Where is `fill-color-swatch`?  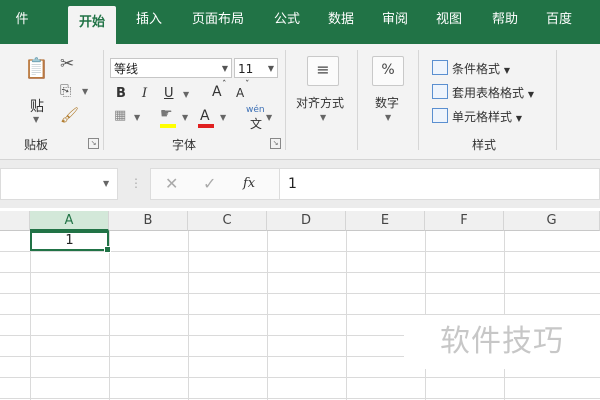 fill-color-swatch is located at coordinates (168, 126).